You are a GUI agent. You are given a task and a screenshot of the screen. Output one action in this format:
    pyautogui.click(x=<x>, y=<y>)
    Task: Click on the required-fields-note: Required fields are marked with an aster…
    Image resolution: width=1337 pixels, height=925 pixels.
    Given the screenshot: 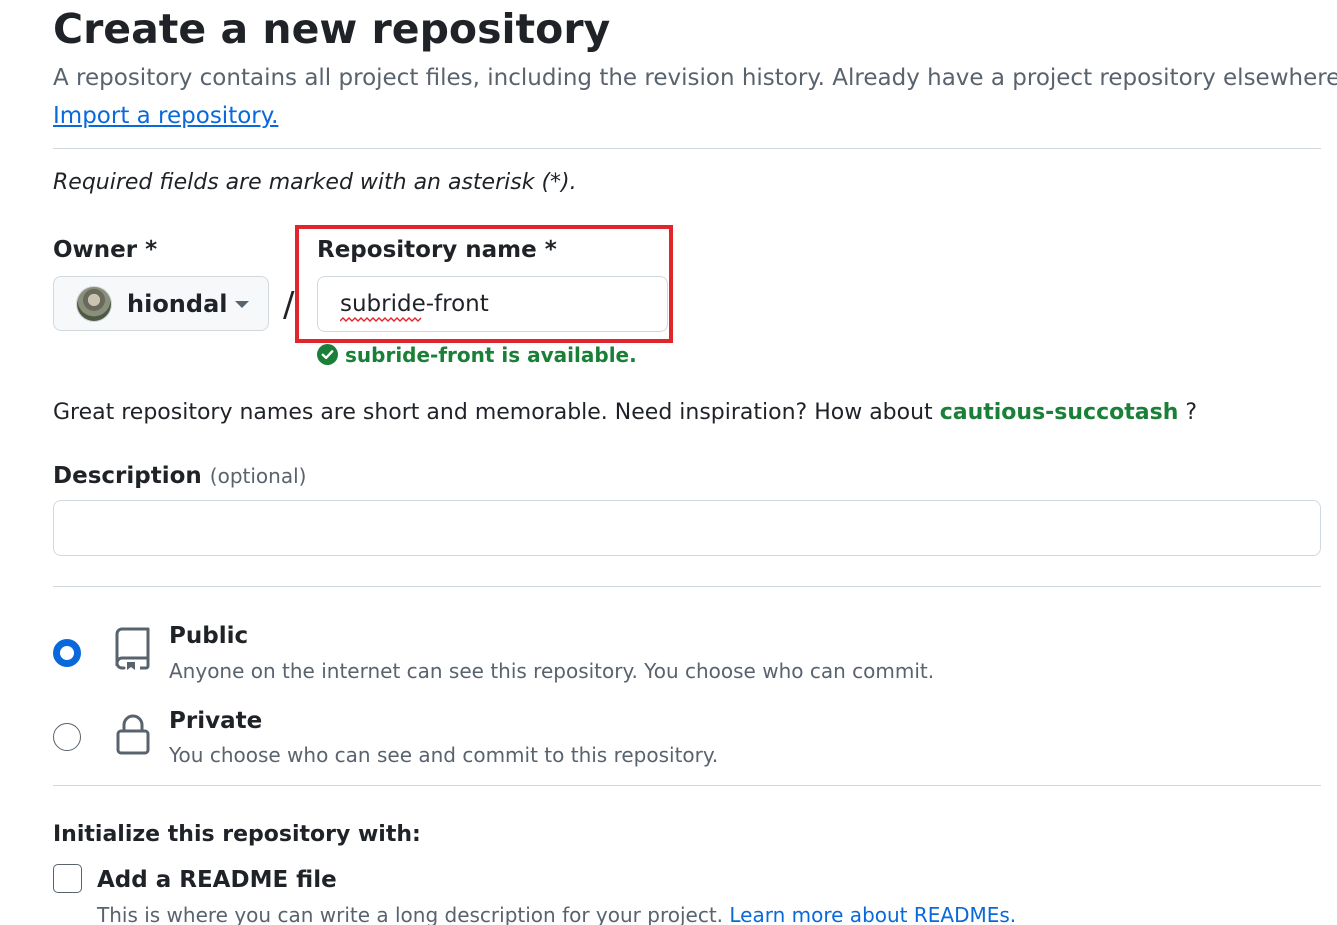 What is the action you would take?
    pyautogui.click(x=315, y=182)
    